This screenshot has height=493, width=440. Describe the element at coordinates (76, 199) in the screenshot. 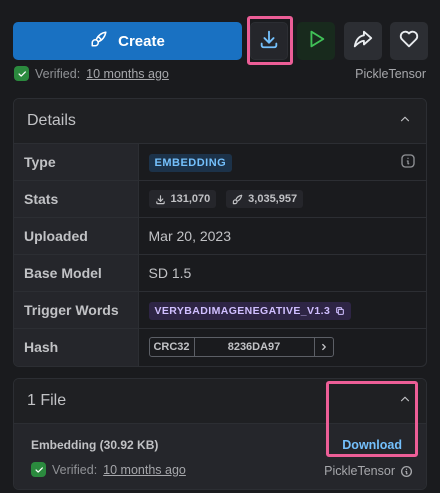

I see `stats-label: Stats` at that location.